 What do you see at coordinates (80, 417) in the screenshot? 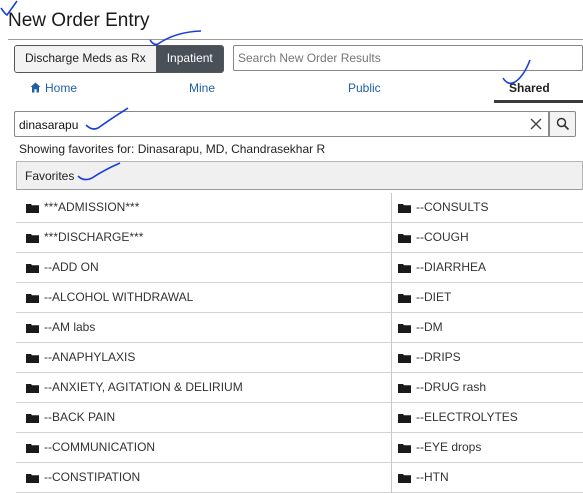
I see `folder-label: --BACK PAIN` at bounding box center [80, 417].